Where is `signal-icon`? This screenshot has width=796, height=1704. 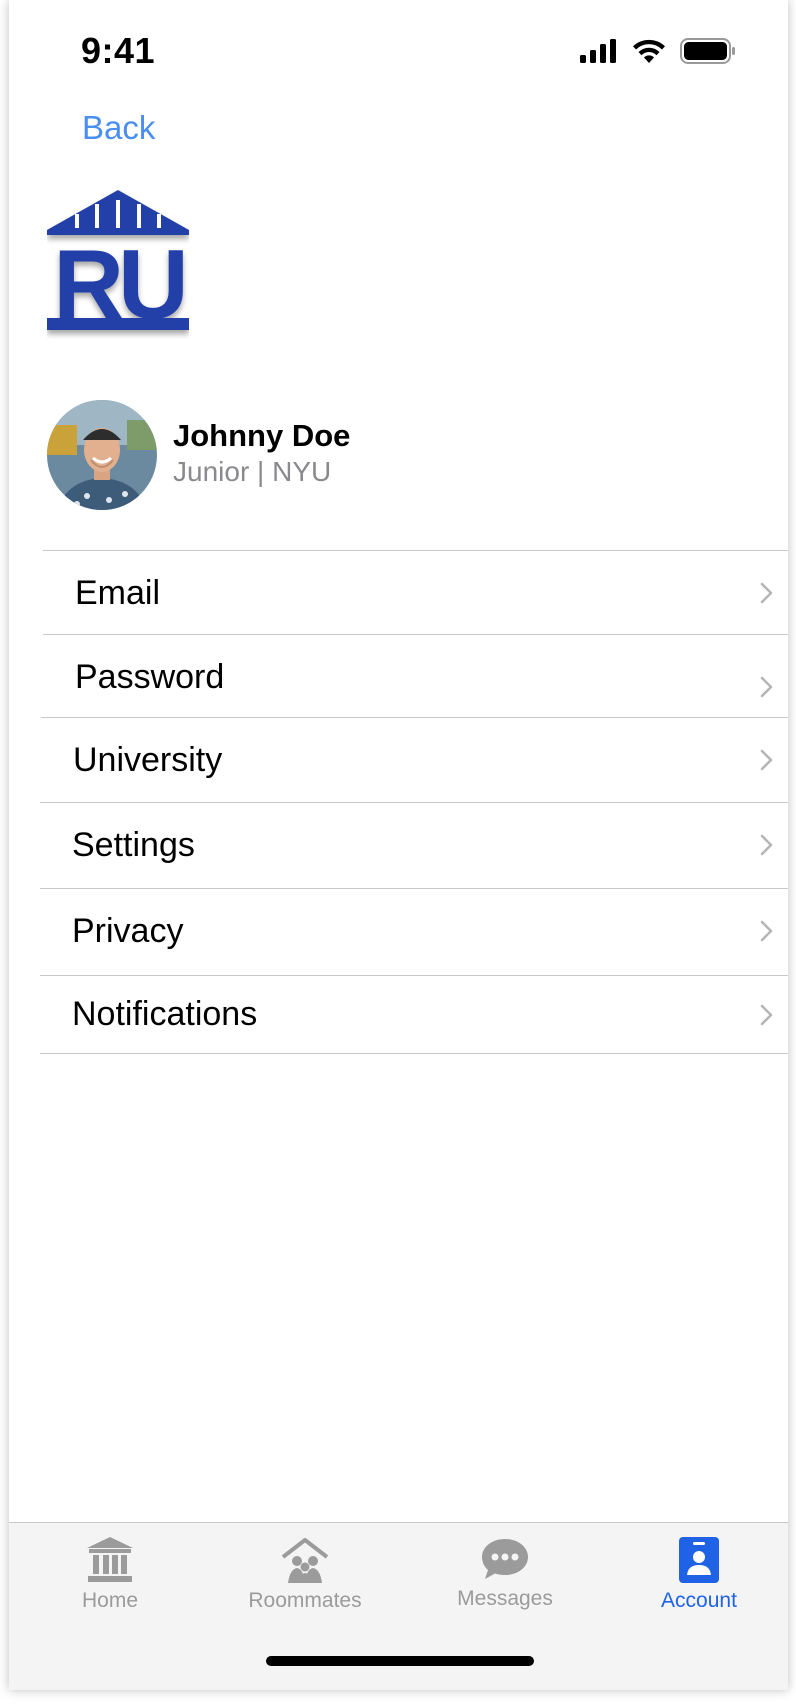
signal-icon is located at coordinates (598, 51).